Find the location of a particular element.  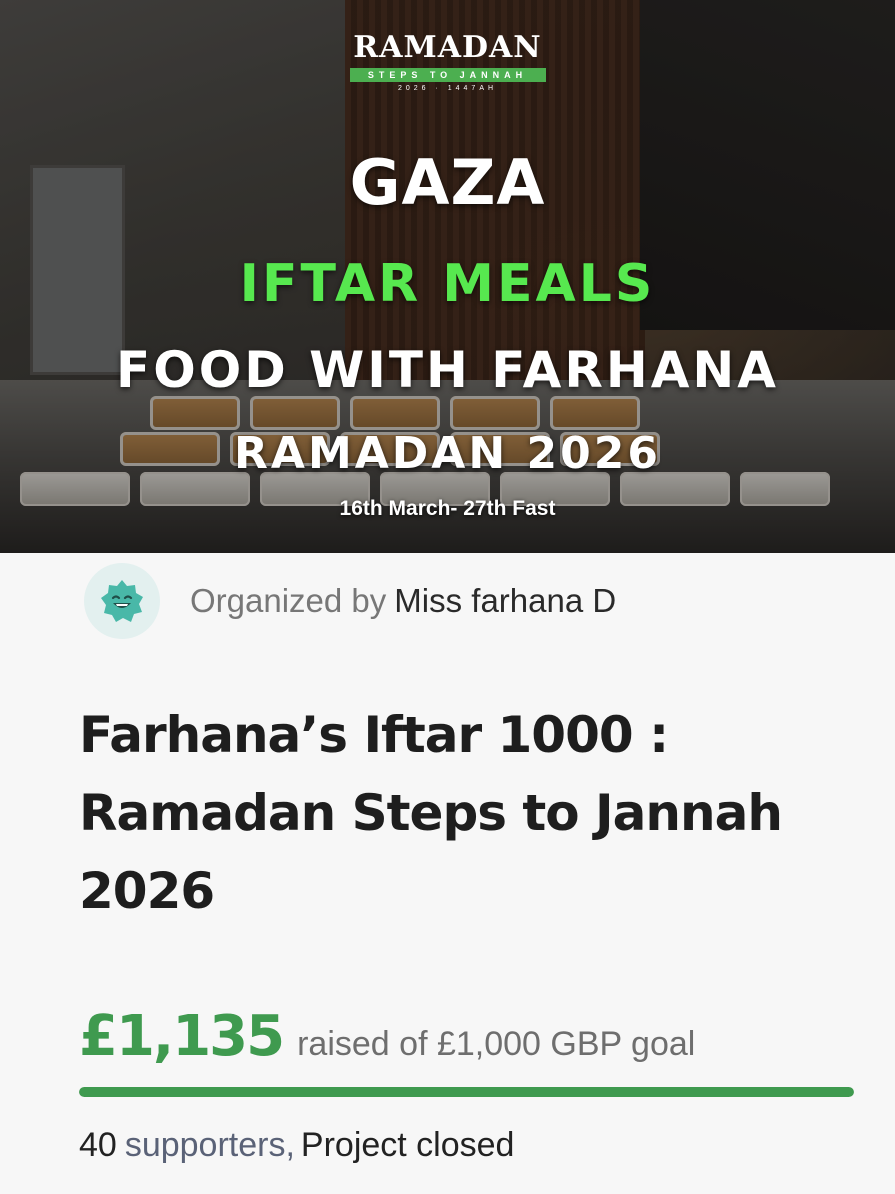

banner-headline-iftar: IFTAR MEALS is located at coordinates (447, 284).